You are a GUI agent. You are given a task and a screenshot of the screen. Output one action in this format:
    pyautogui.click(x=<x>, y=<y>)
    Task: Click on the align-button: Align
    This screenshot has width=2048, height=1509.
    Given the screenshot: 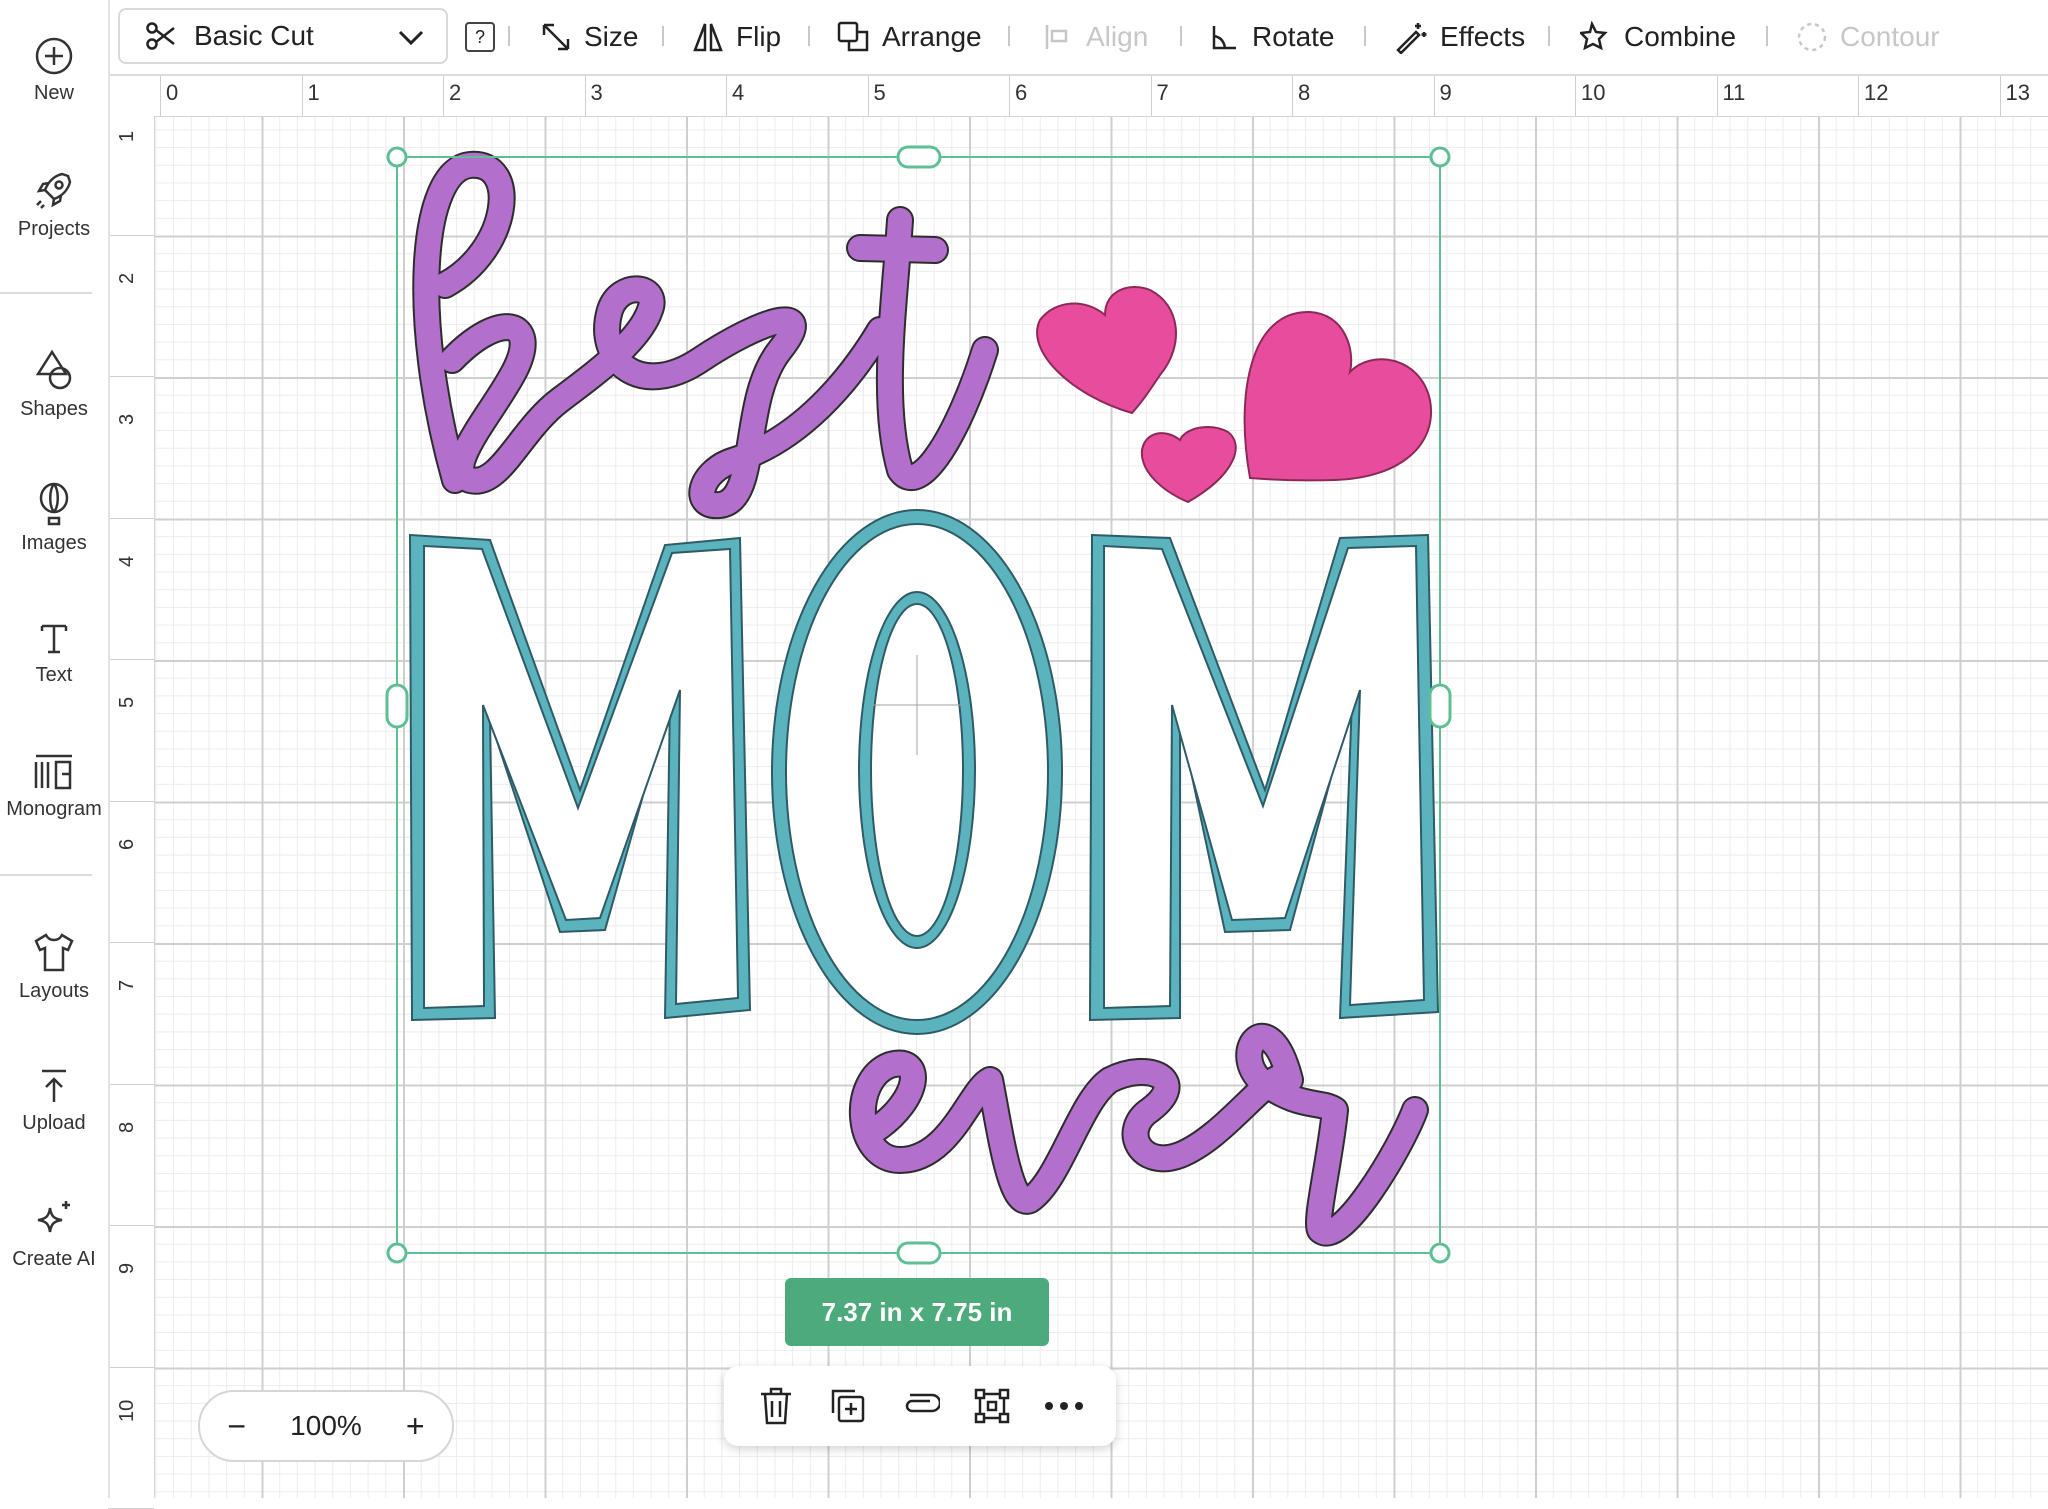 What is the action you would take?
    pyautogui.click(x=1096, y=37)
    